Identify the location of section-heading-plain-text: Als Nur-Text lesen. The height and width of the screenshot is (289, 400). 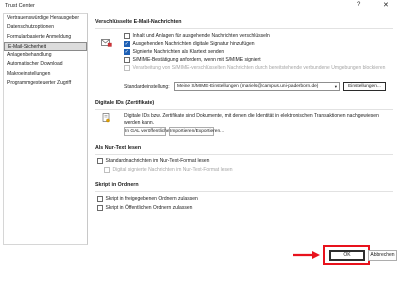
(118, 148).